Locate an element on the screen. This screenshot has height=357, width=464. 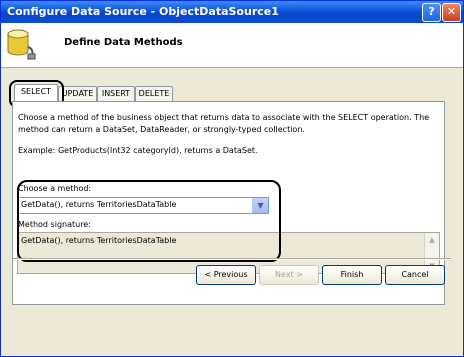
tab-delete: DELETE is located at coordinates (154, 93).